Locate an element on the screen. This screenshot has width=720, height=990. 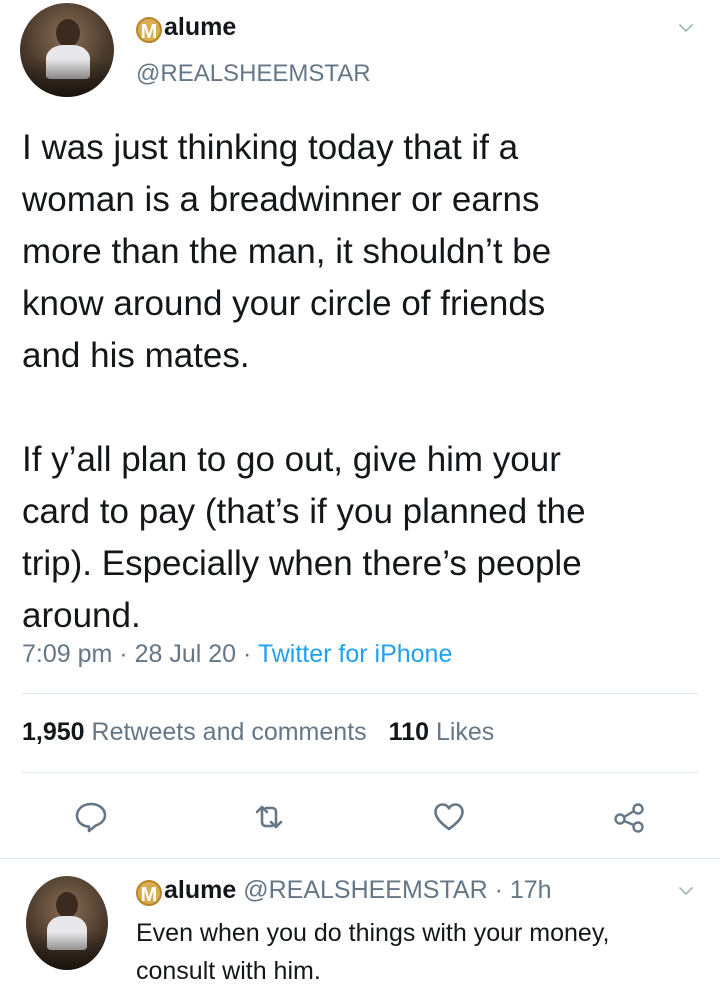
tweet-date: 28 Jul 20 is located at coordinates (185, 654).